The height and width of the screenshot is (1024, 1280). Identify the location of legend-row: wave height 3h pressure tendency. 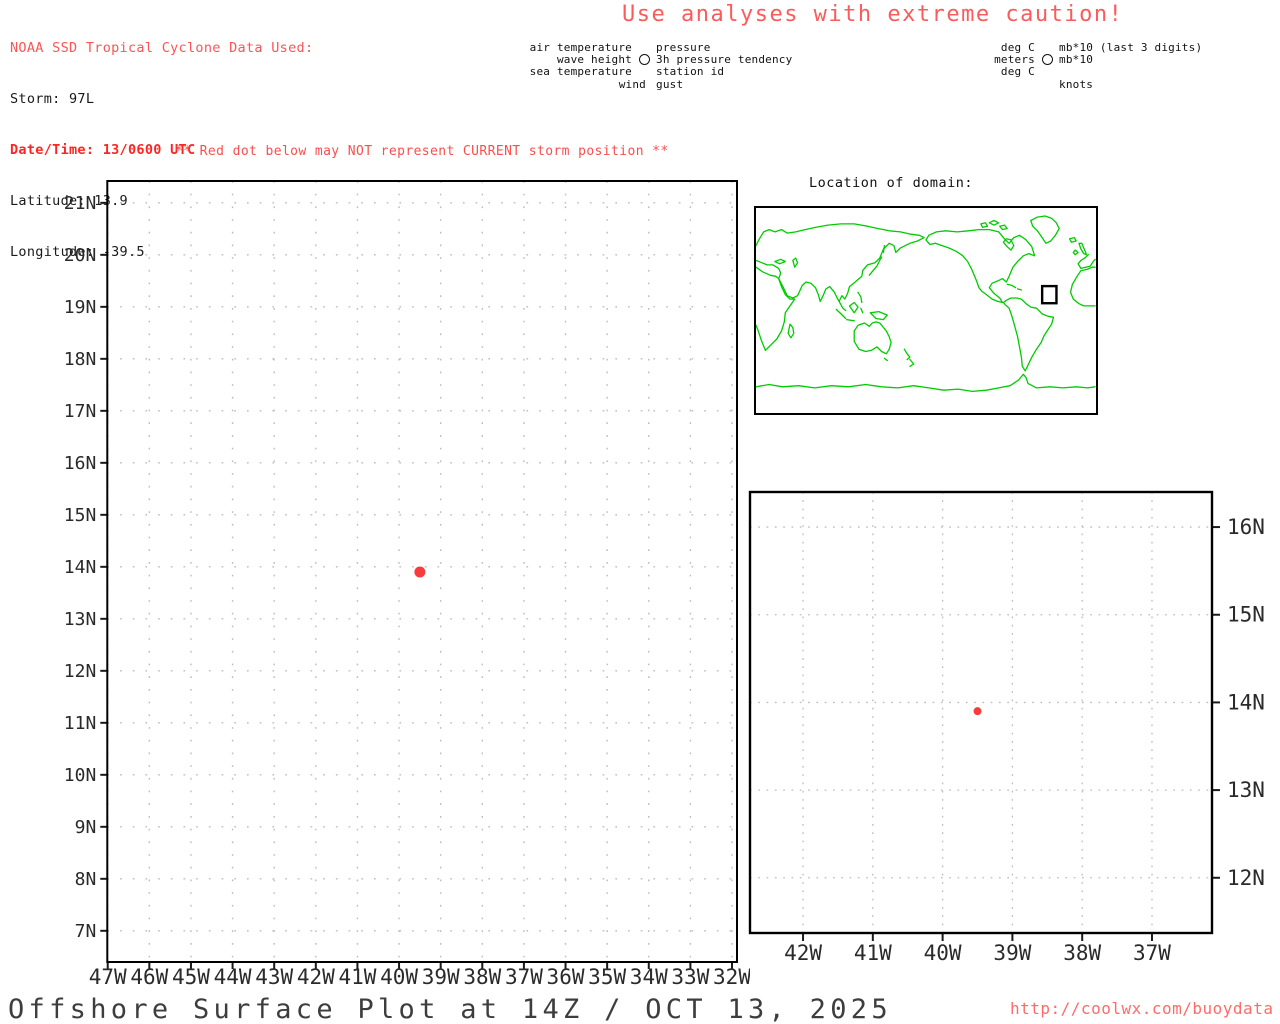
(656, 60).